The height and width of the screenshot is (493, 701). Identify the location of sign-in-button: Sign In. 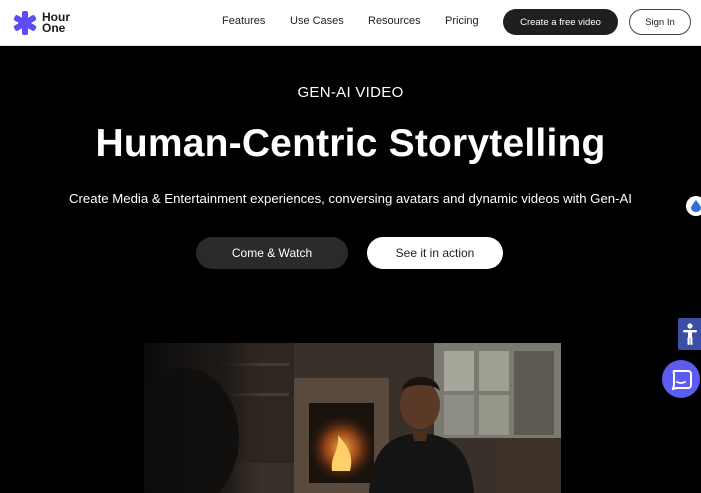
(660, 22).